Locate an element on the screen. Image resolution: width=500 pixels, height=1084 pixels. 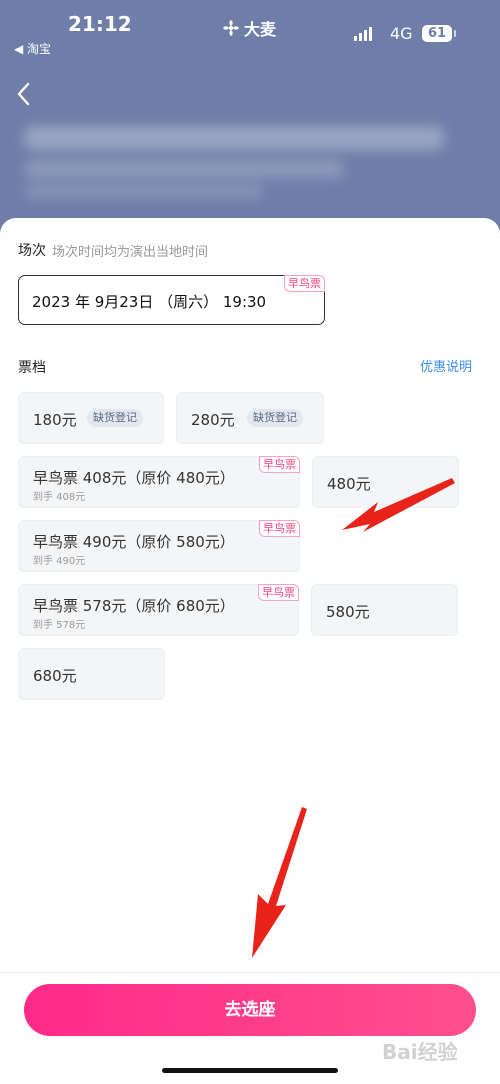
ticket-price: 580元 is located at coordinates (348, 612).